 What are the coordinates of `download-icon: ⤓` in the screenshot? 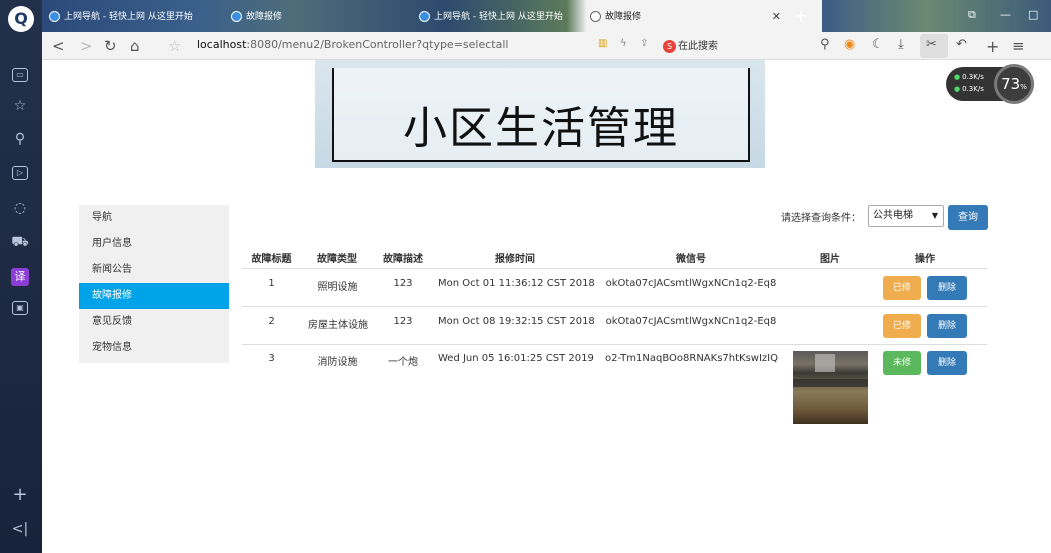 It's located at (901, 44).